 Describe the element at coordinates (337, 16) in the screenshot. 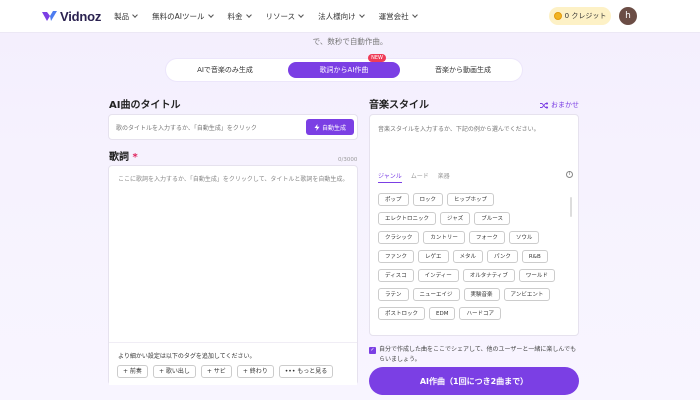

I see `nav-label: 法人様向け` at that location.